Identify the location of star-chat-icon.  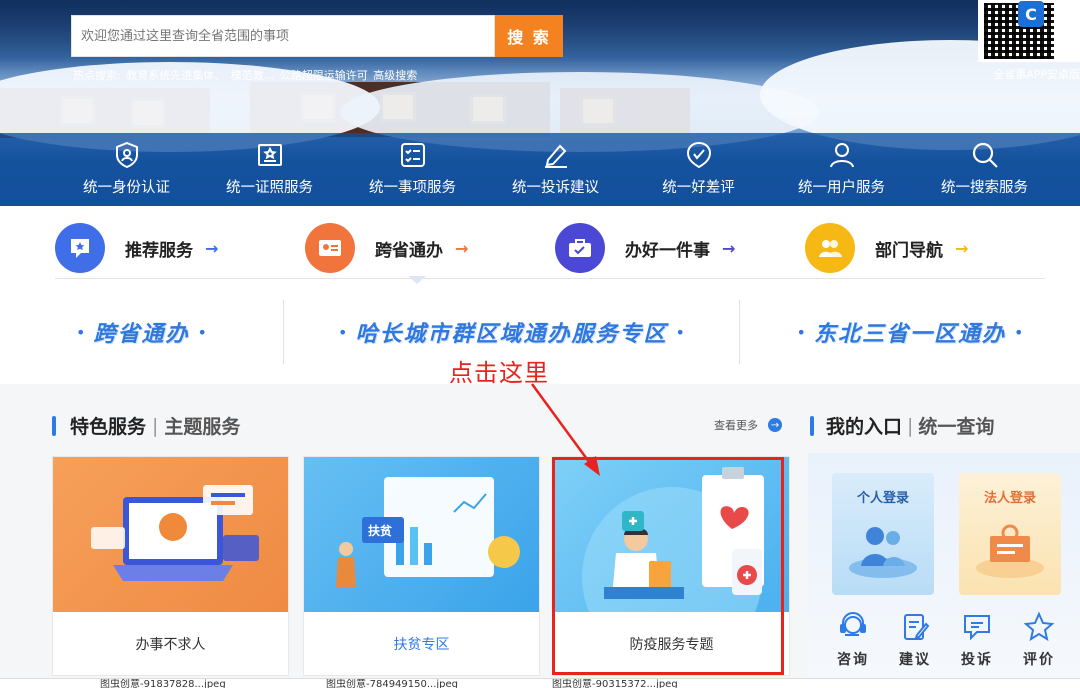
(80, 248).